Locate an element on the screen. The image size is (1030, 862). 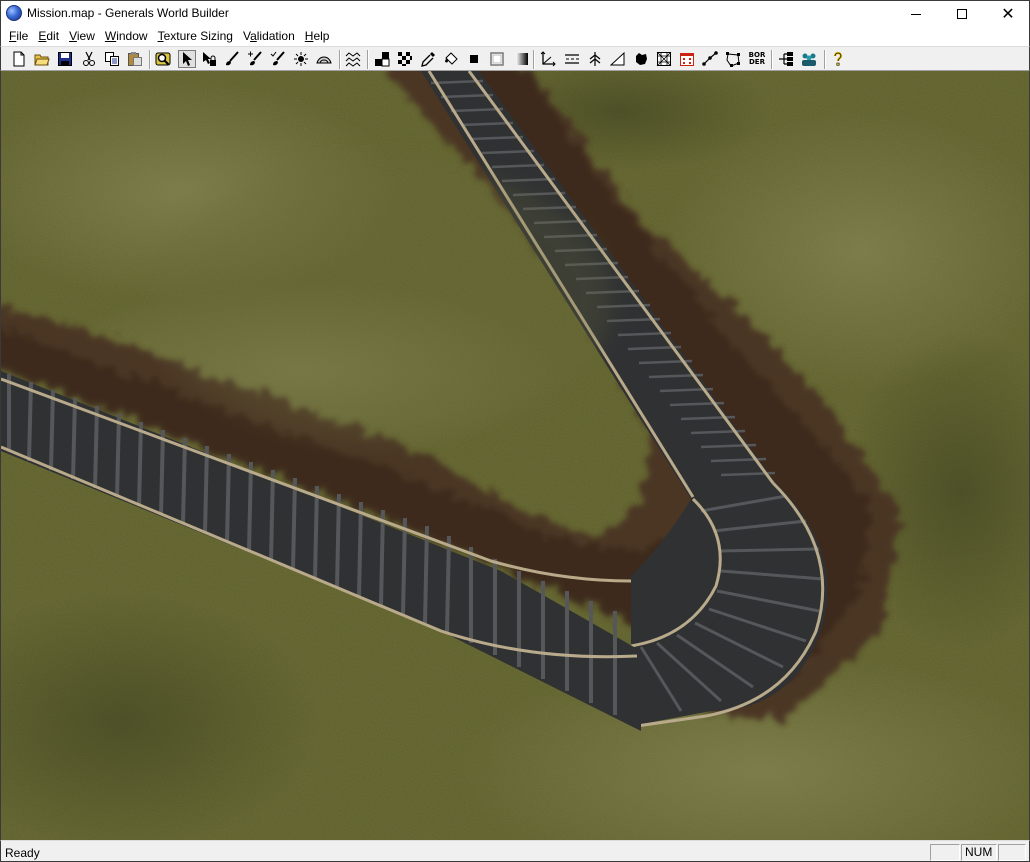
polygon-icon is located at coordinates (733, 59).